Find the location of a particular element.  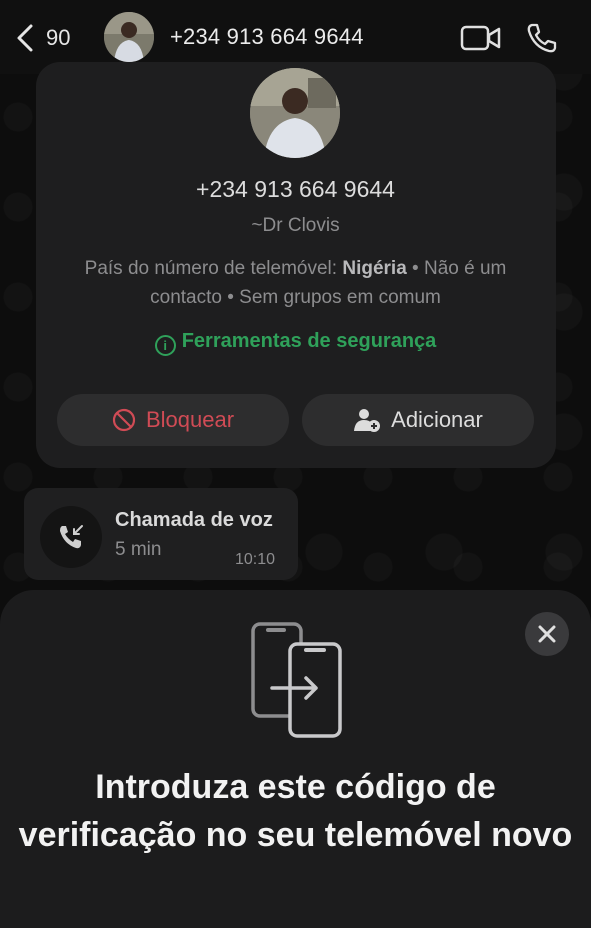

call-time: 10:10 is located at coordinates (255, 559).